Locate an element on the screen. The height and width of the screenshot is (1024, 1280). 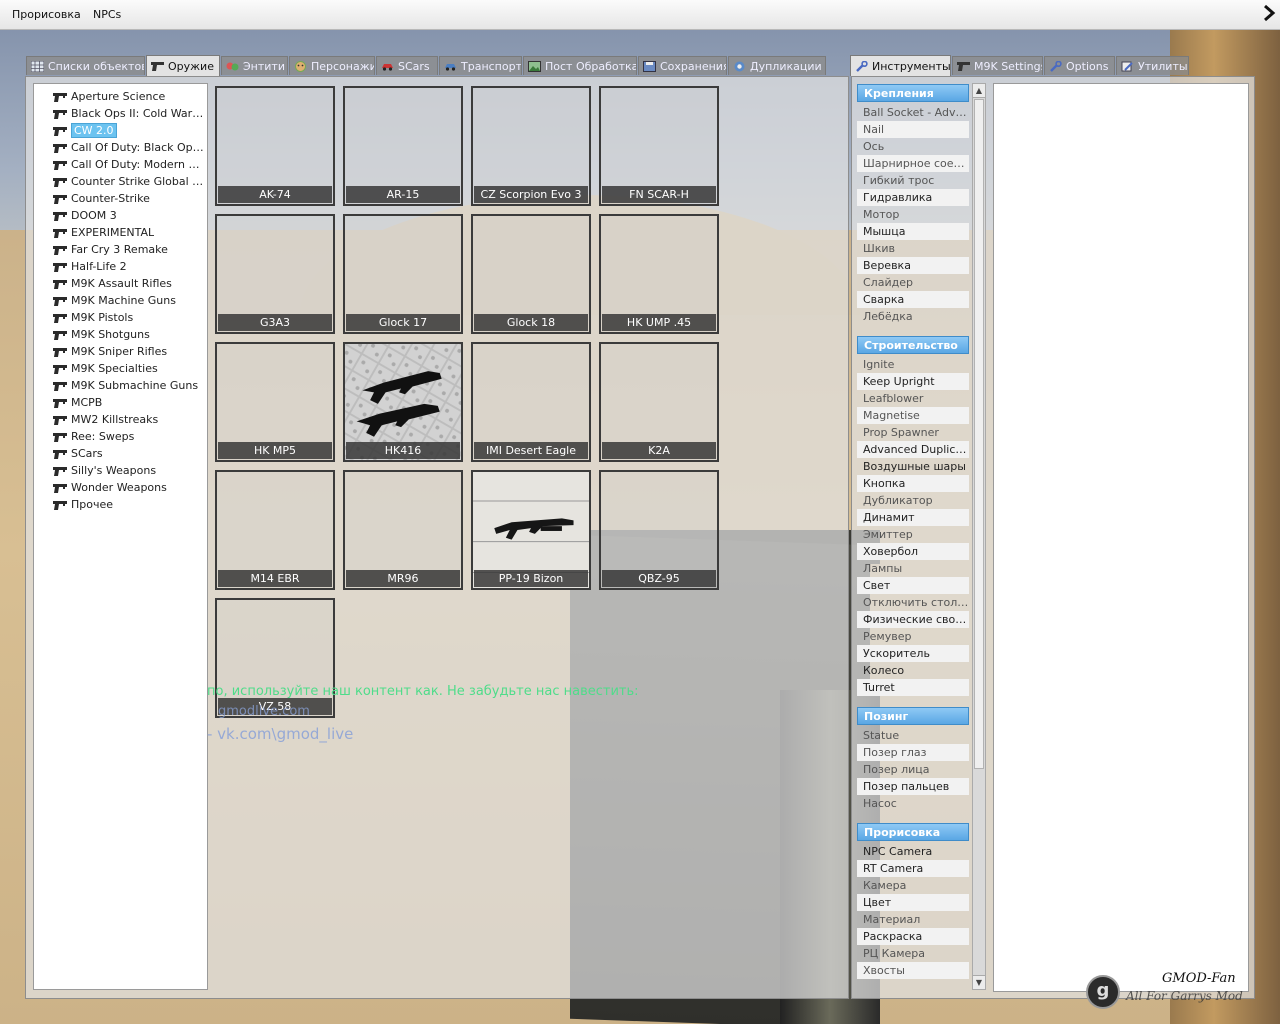
weapon-spawn-icon: Glock 17 is located at coordinates (403, 274).